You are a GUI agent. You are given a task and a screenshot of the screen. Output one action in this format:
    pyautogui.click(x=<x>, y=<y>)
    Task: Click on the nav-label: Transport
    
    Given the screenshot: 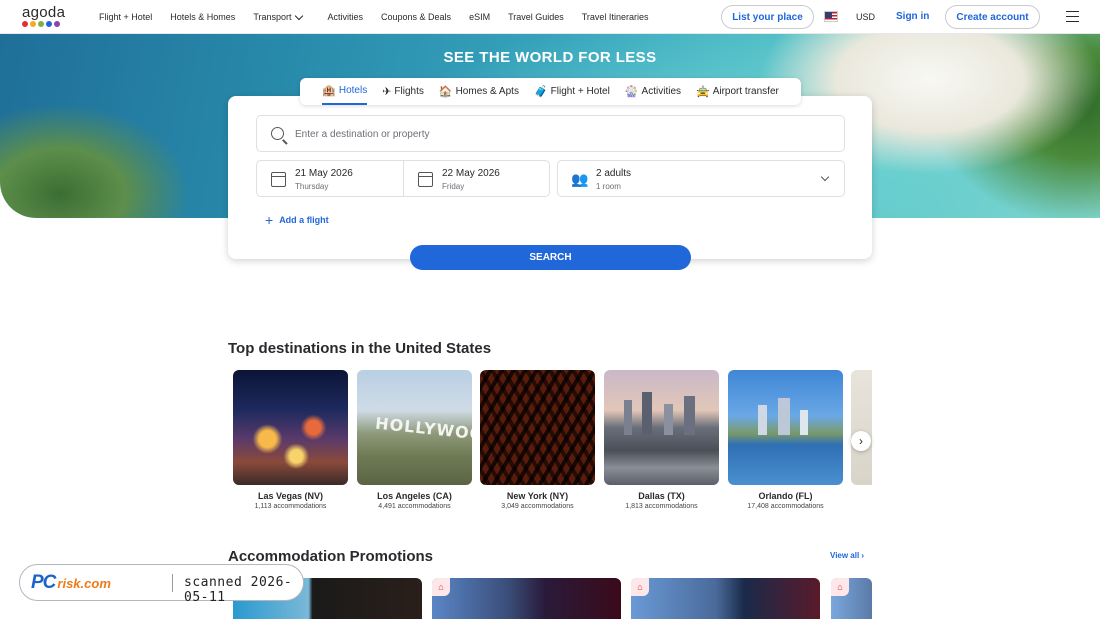 What is the action you would take?
    pyautogui.click(x=272, y=17)
    